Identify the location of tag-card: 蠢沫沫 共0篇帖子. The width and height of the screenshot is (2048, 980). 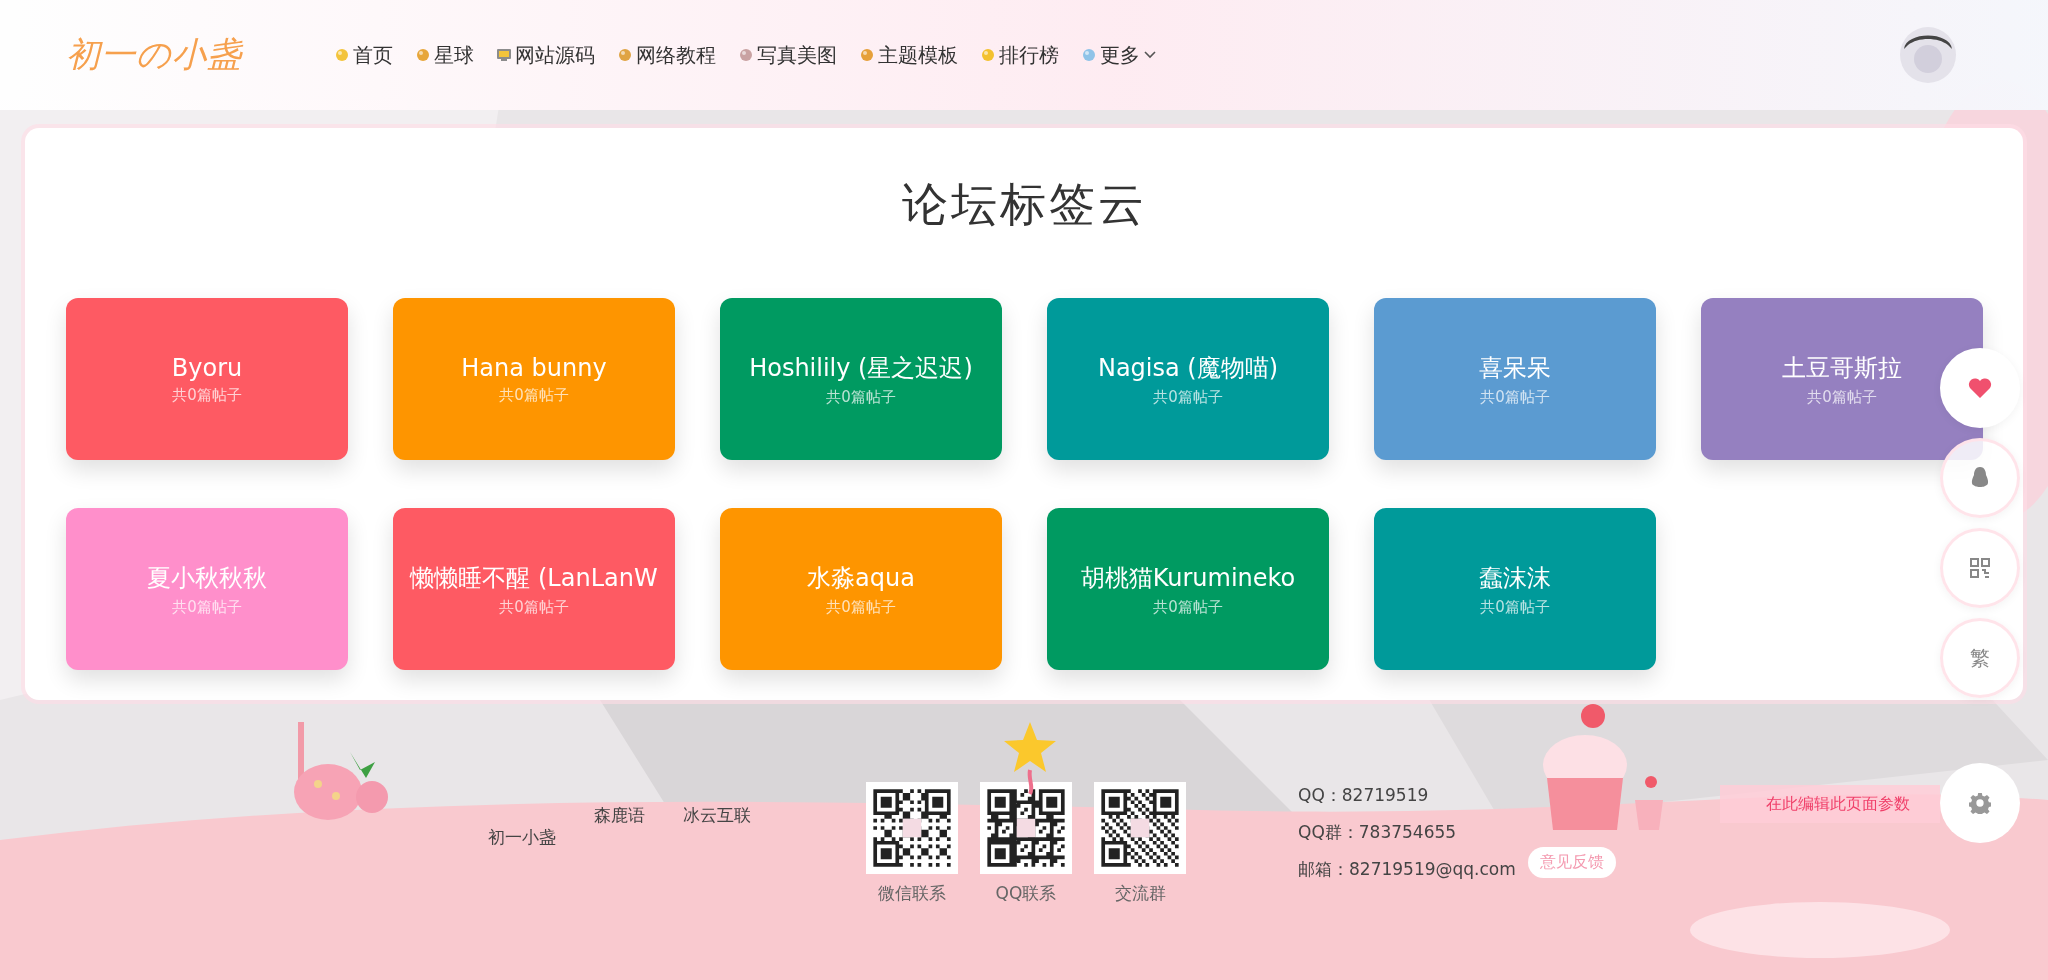
(1515, 589).